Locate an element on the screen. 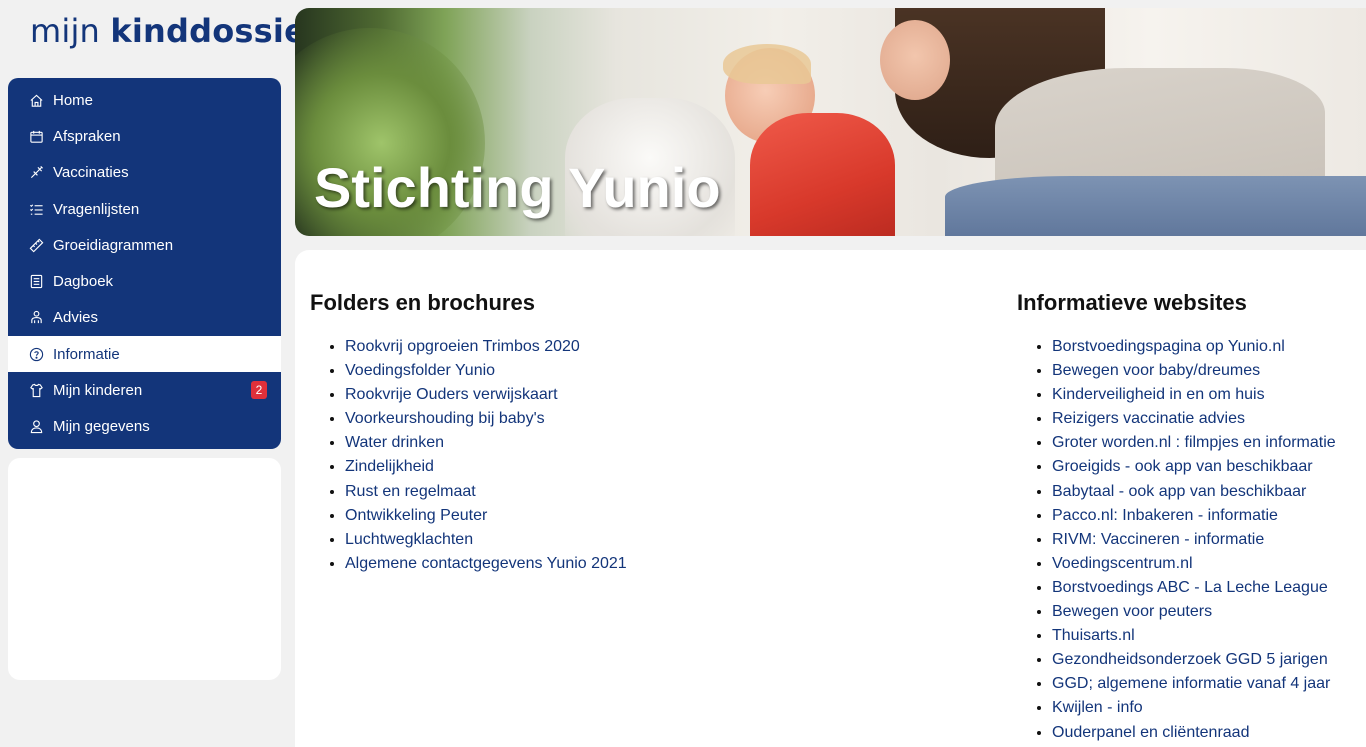 Image resolution: width=1366 pixels, height=747 pixels. sidebar-item-label: Home is located at coordinates (73, 100).